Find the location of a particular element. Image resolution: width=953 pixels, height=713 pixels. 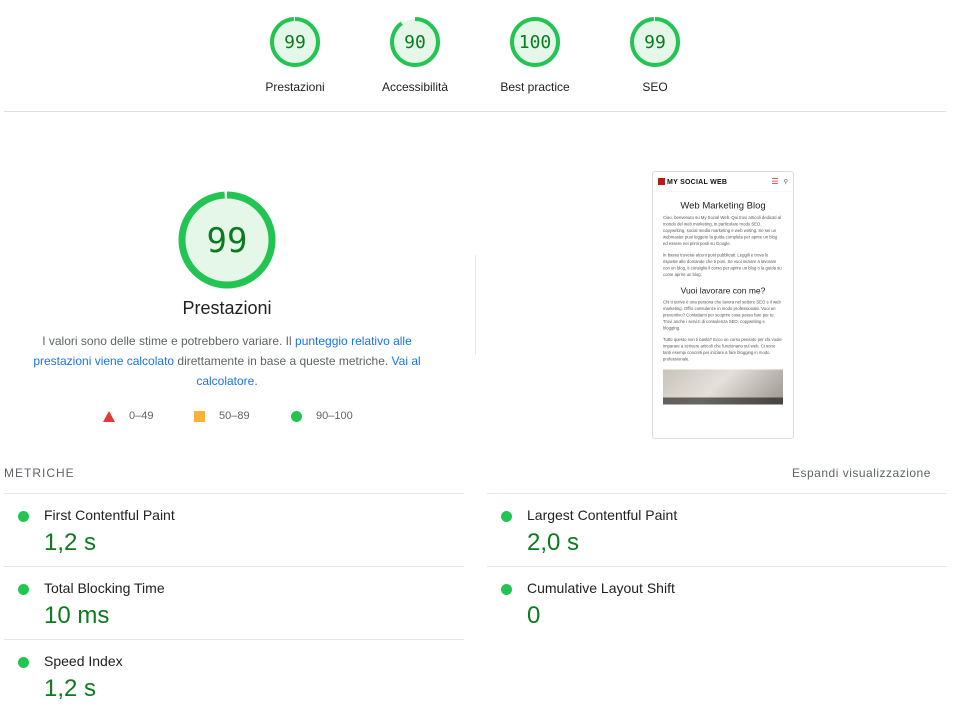

gauge-label: Prestazioni is located at coordinates (295, 87).